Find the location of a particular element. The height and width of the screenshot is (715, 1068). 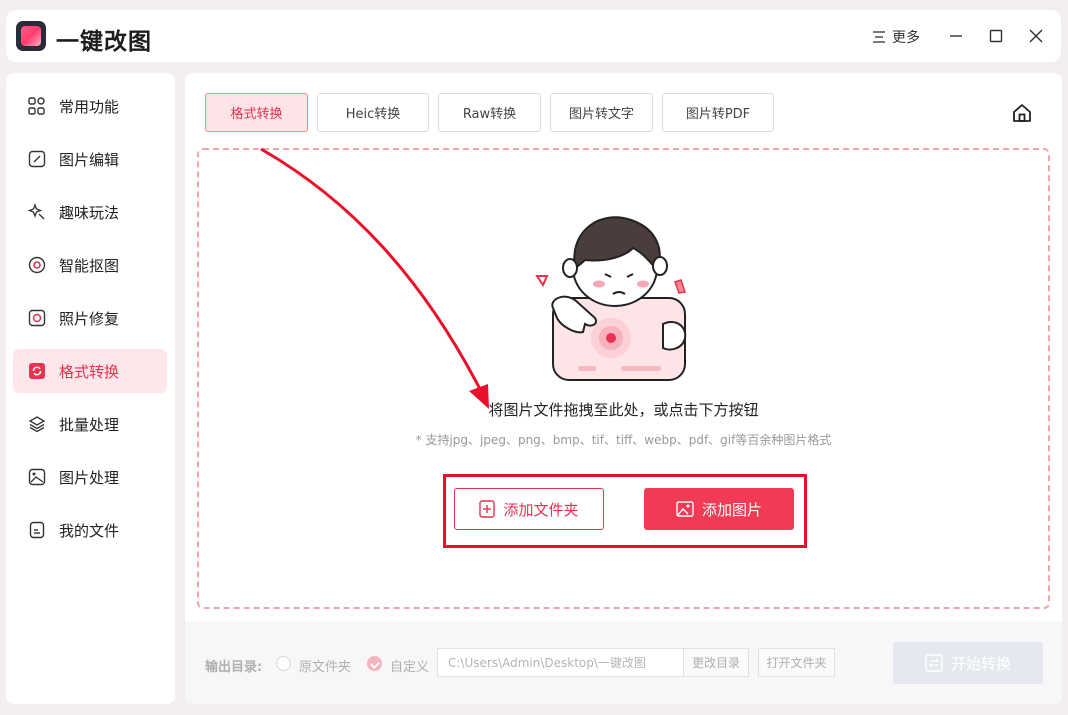

sidebar-item-convert: 格式转换 is located at coordinates (90, 371).